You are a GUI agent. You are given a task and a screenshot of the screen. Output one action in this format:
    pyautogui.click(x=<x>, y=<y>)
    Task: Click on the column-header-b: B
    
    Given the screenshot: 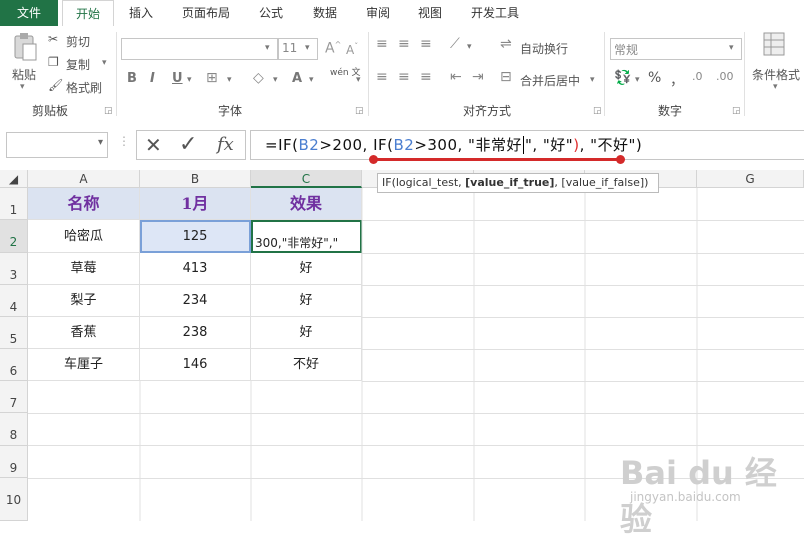 What is the action you would take?
    pyautogui.click(x=195, y=179)
    